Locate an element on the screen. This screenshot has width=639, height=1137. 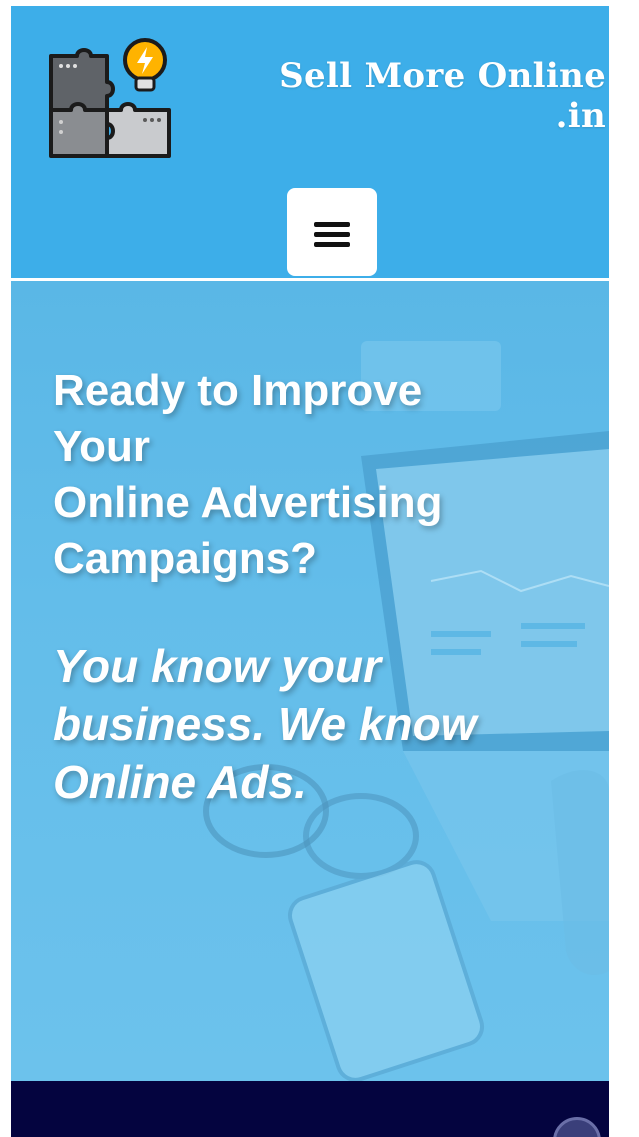
brand-name: Sell More Online .in is located at coordinates (393, 96).